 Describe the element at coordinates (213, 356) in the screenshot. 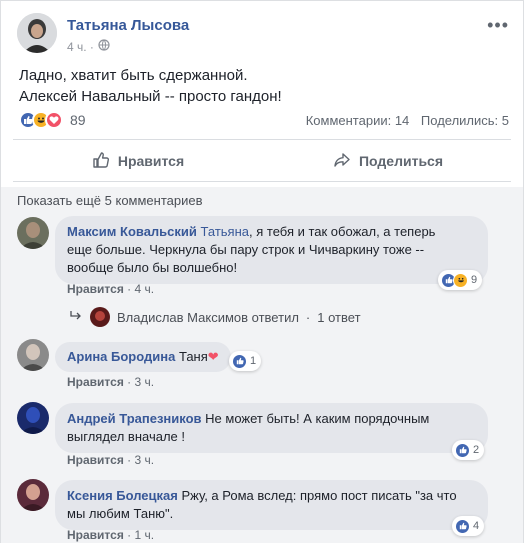

I see `heart-emoji-icon: ❤` at that location.